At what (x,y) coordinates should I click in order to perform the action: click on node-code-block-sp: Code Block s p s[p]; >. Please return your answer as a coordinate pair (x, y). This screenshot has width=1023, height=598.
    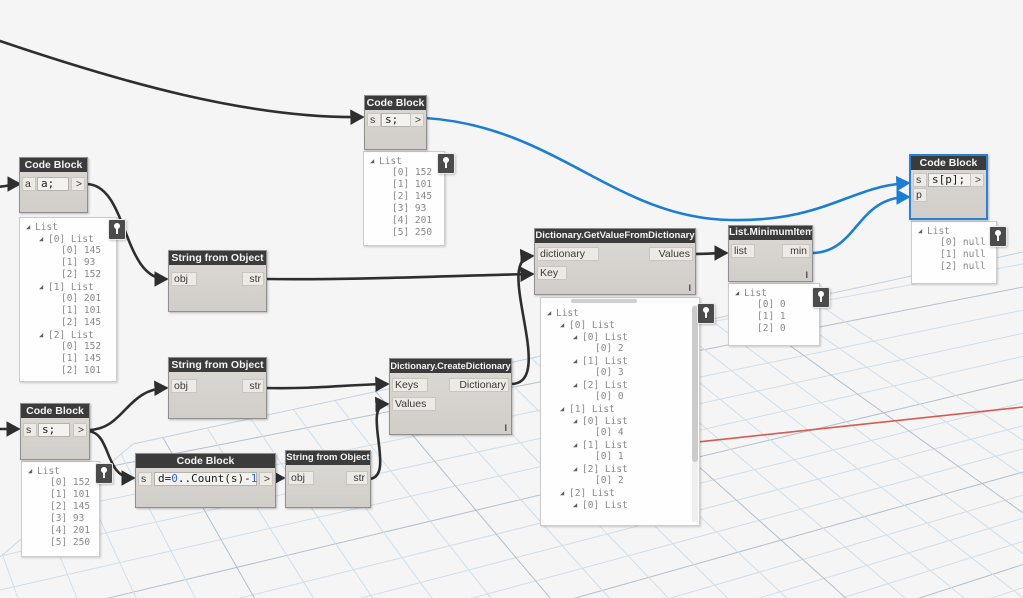
    Looking at the image, I should click on (948, 187).